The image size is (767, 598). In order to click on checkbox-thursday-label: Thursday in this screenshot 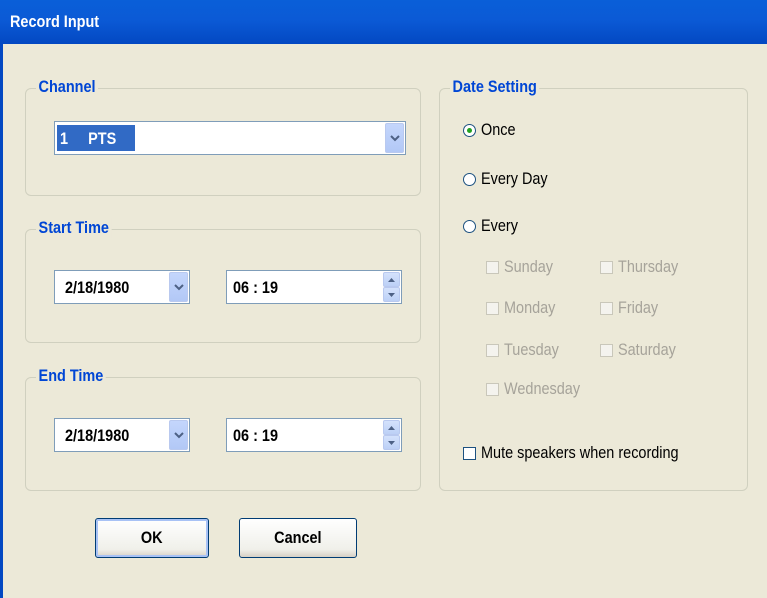, I will do `click(648, 266)`.